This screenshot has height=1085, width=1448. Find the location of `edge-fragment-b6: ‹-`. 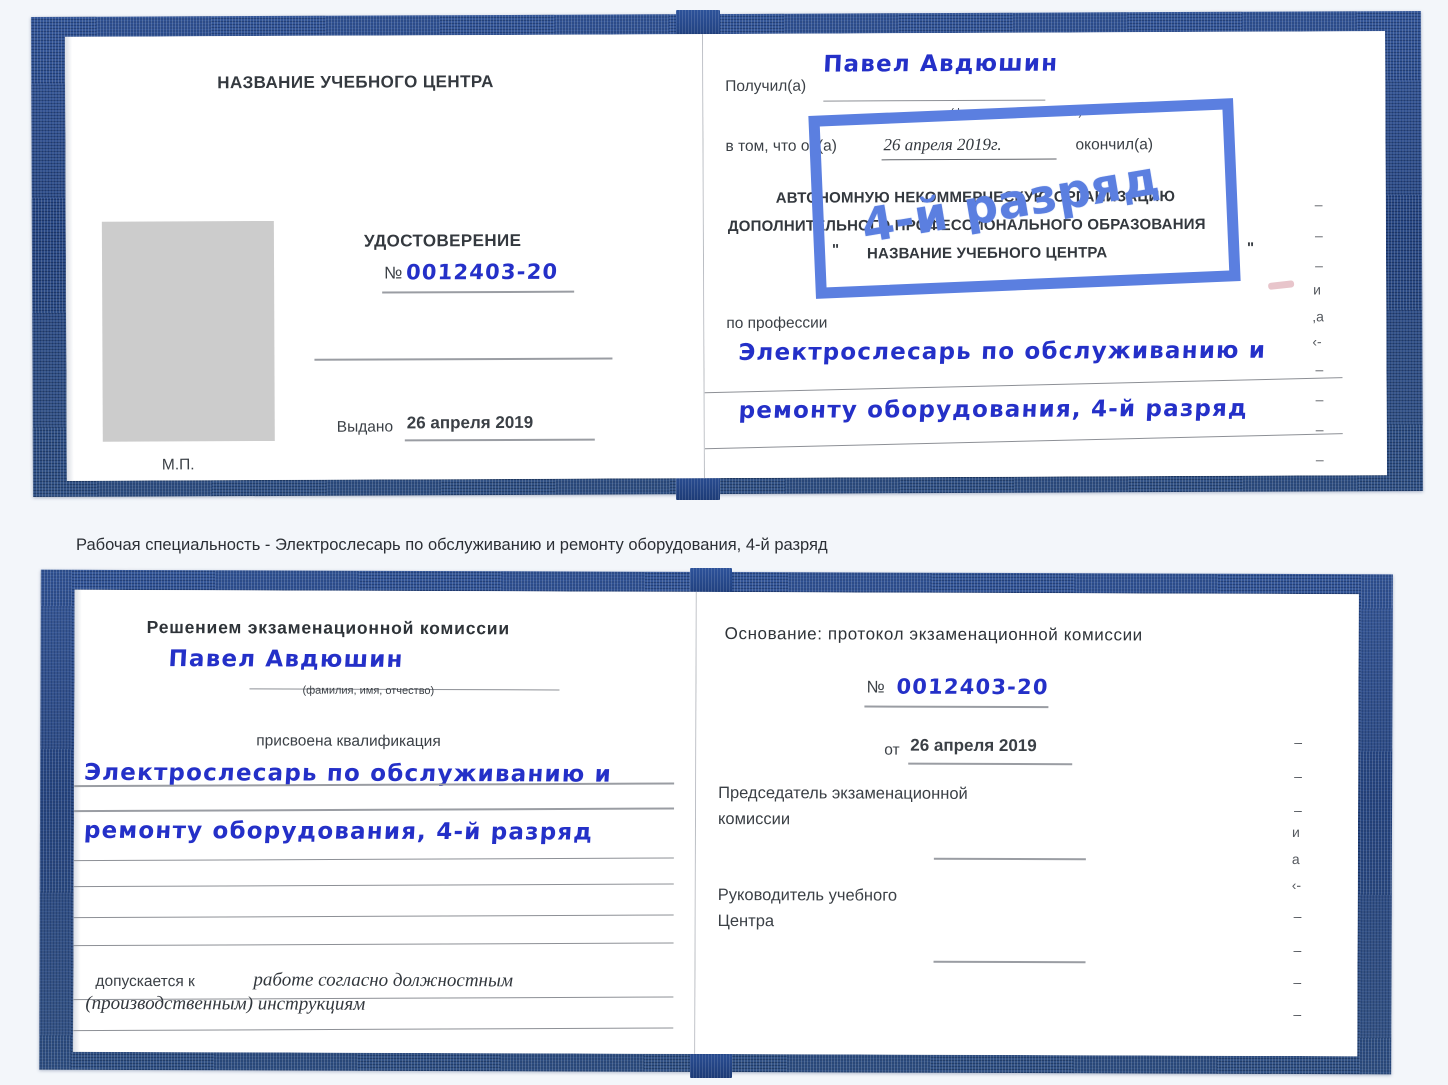

edge-fragment-b6: ‹- is located at coordinates (1296, 885).